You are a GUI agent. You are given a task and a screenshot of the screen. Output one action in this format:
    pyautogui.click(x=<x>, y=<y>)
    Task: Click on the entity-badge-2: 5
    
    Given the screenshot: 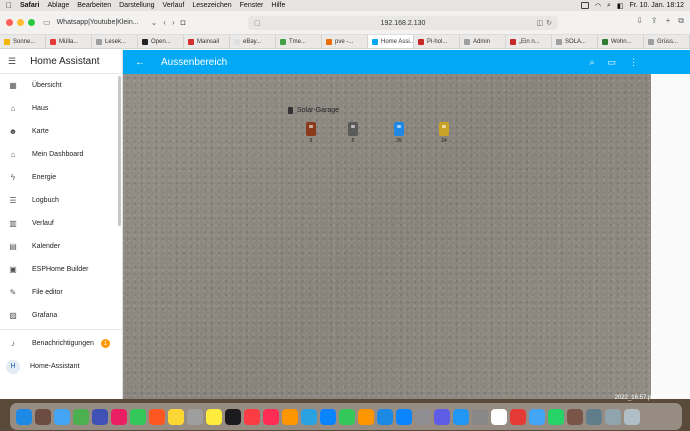 What is the action you would take?
    pyautogui.click(x=353, y=133)
    